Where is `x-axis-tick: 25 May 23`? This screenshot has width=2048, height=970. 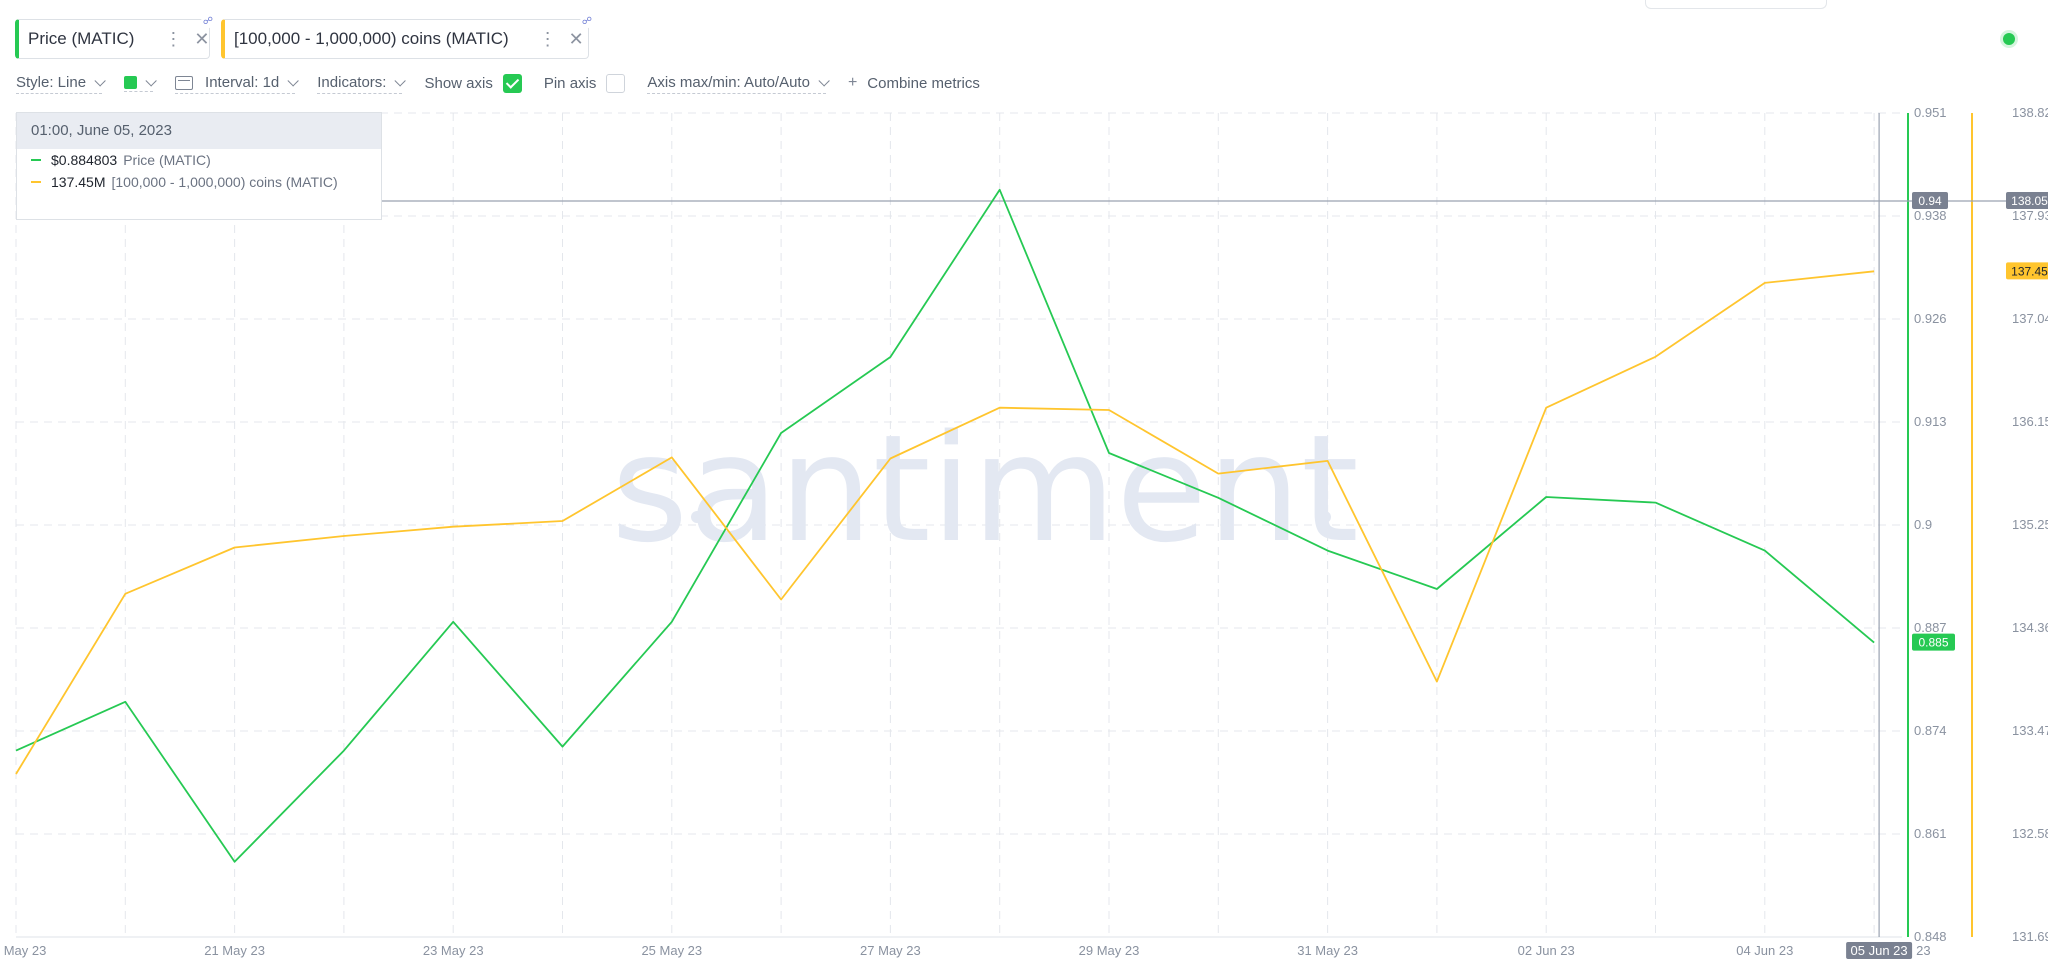
x-axis-tick: 25 May 23 is located at coordinates (671, 950).